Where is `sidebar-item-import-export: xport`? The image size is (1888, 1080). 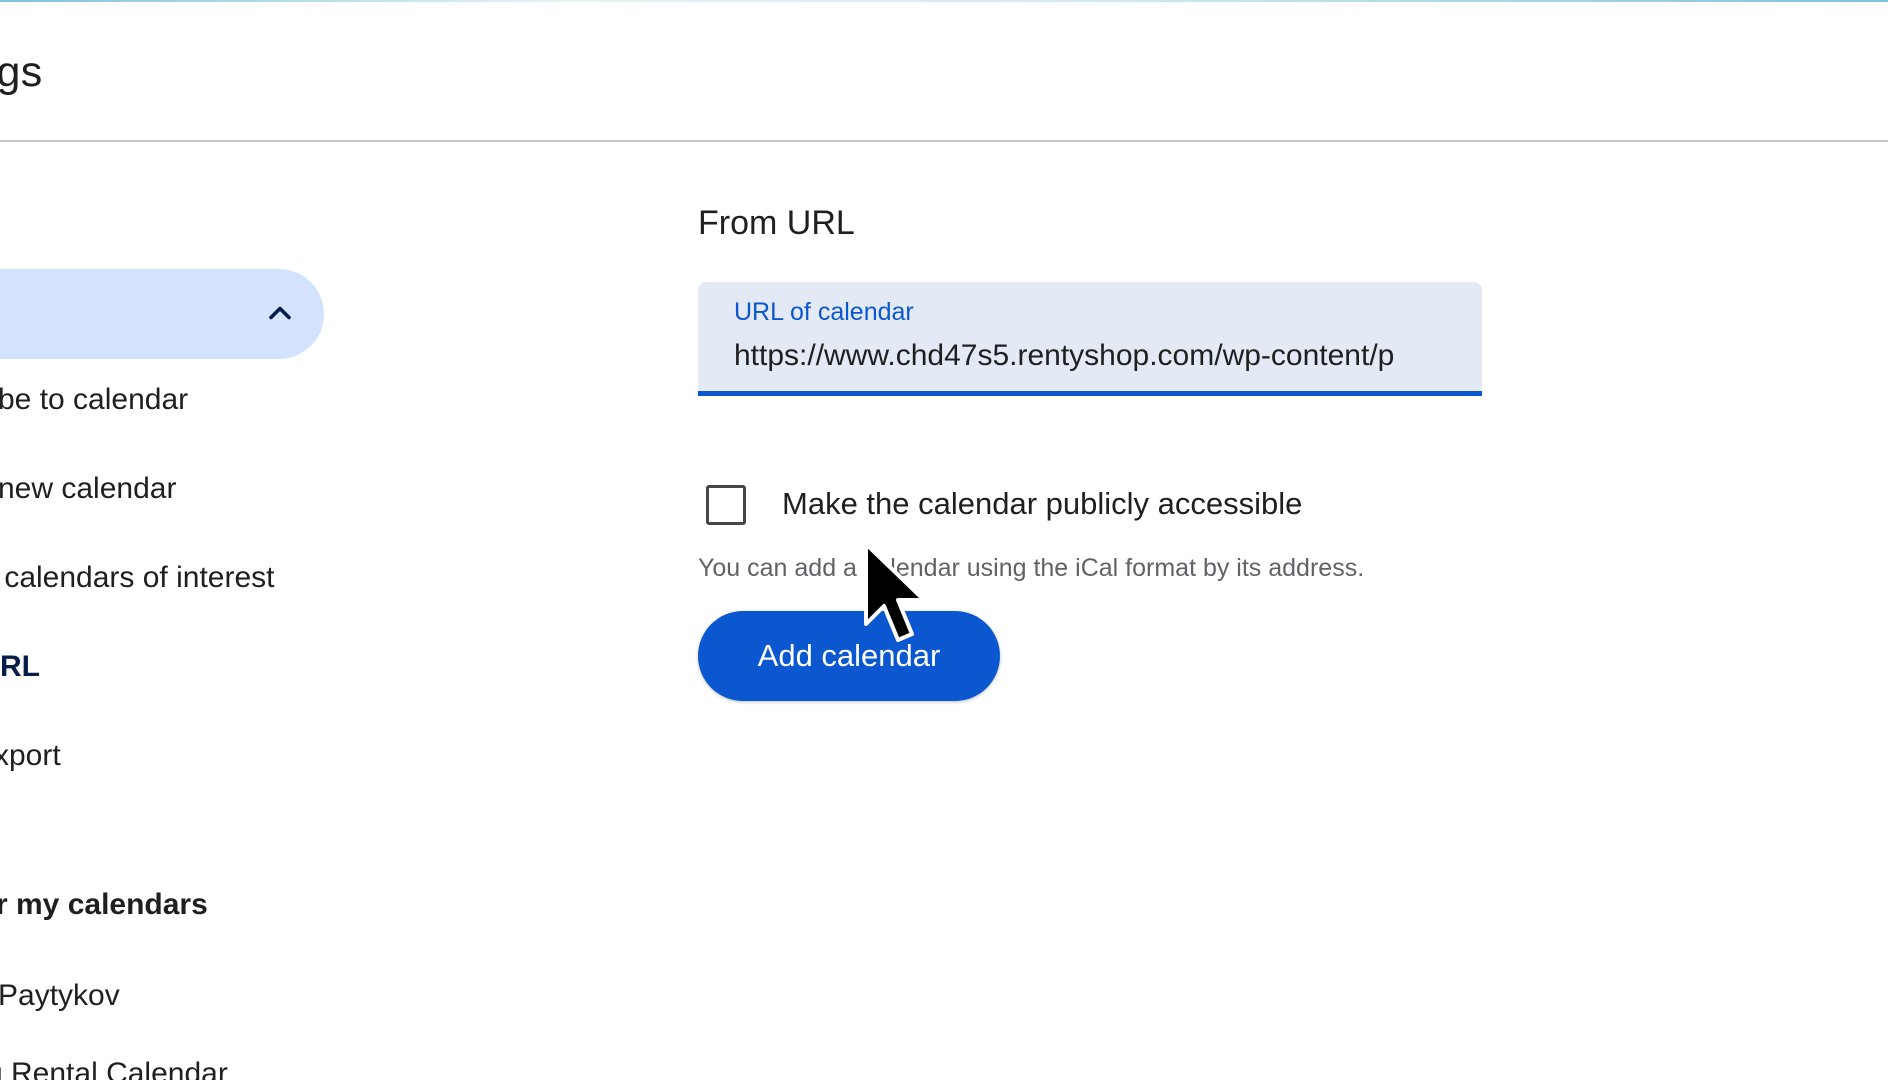 sidebar-item-import-export: xport is located at coordinates (170, 759).